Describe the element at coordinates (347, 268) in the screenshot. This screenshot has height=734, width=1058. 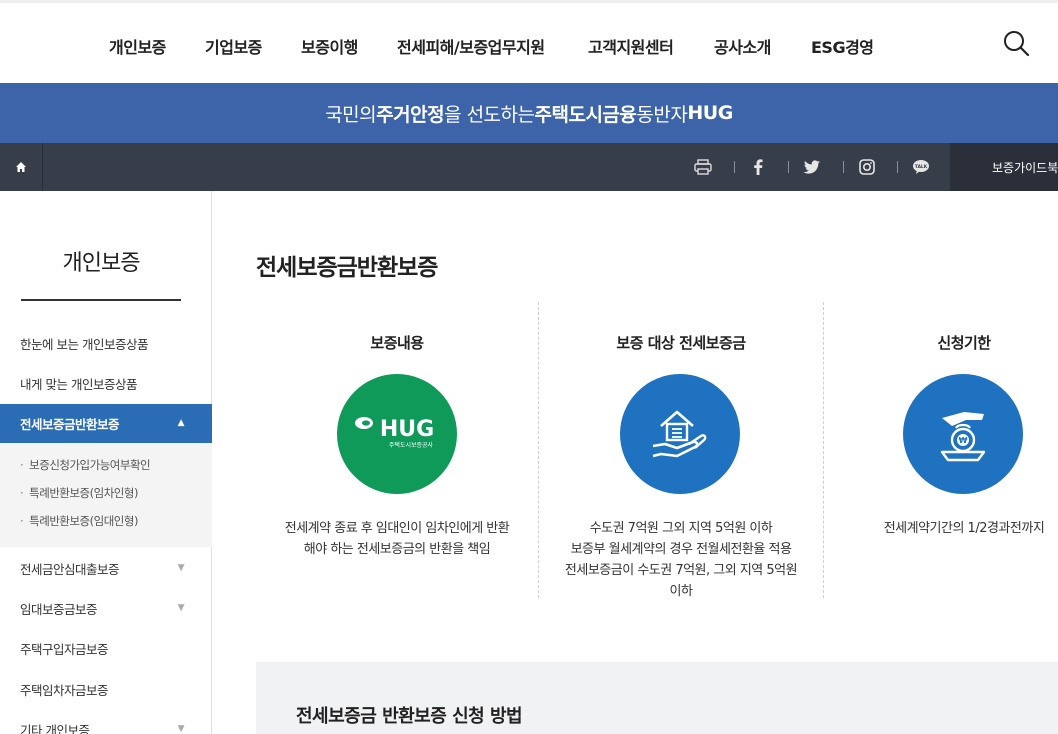
I see `page-title: 전세보증금반환보증` at that location.